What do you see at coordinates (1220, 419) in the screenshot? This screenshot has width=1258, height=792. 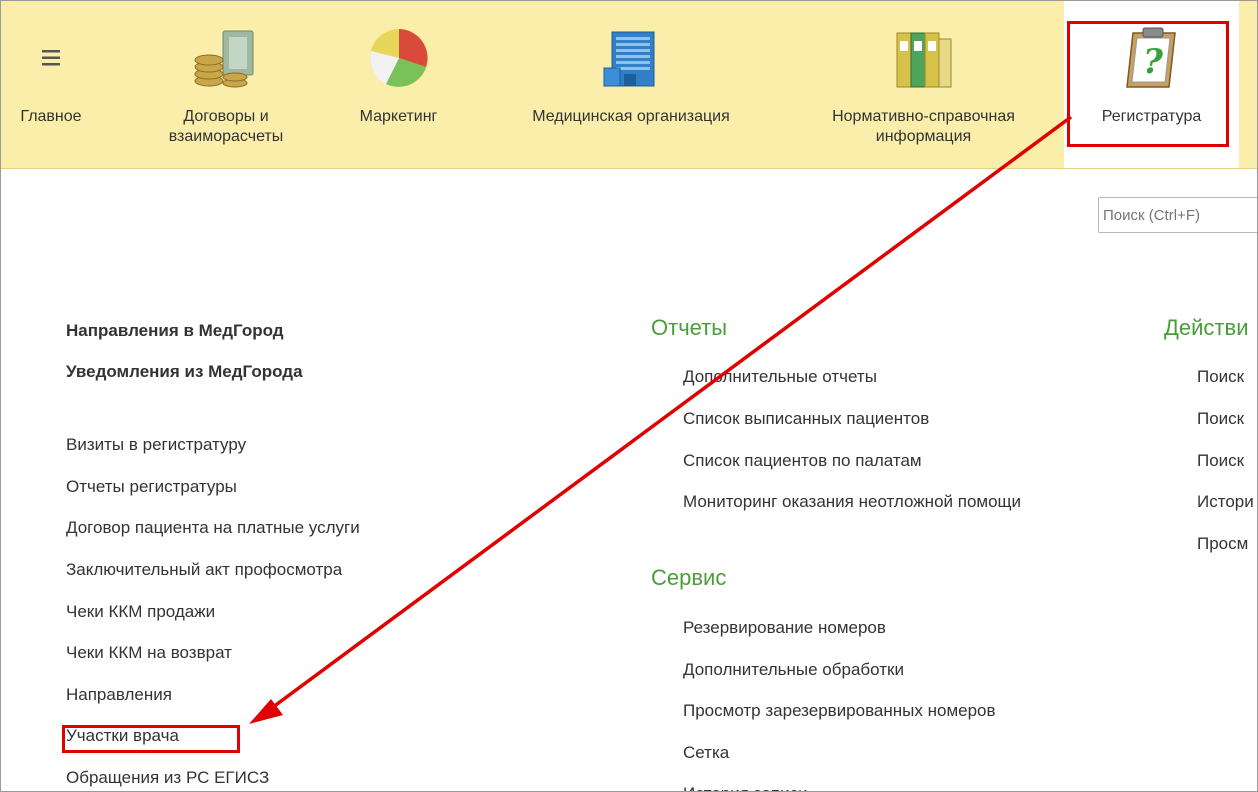 I see `link-search-2: Поиск` at bounding box center [1220, 419].